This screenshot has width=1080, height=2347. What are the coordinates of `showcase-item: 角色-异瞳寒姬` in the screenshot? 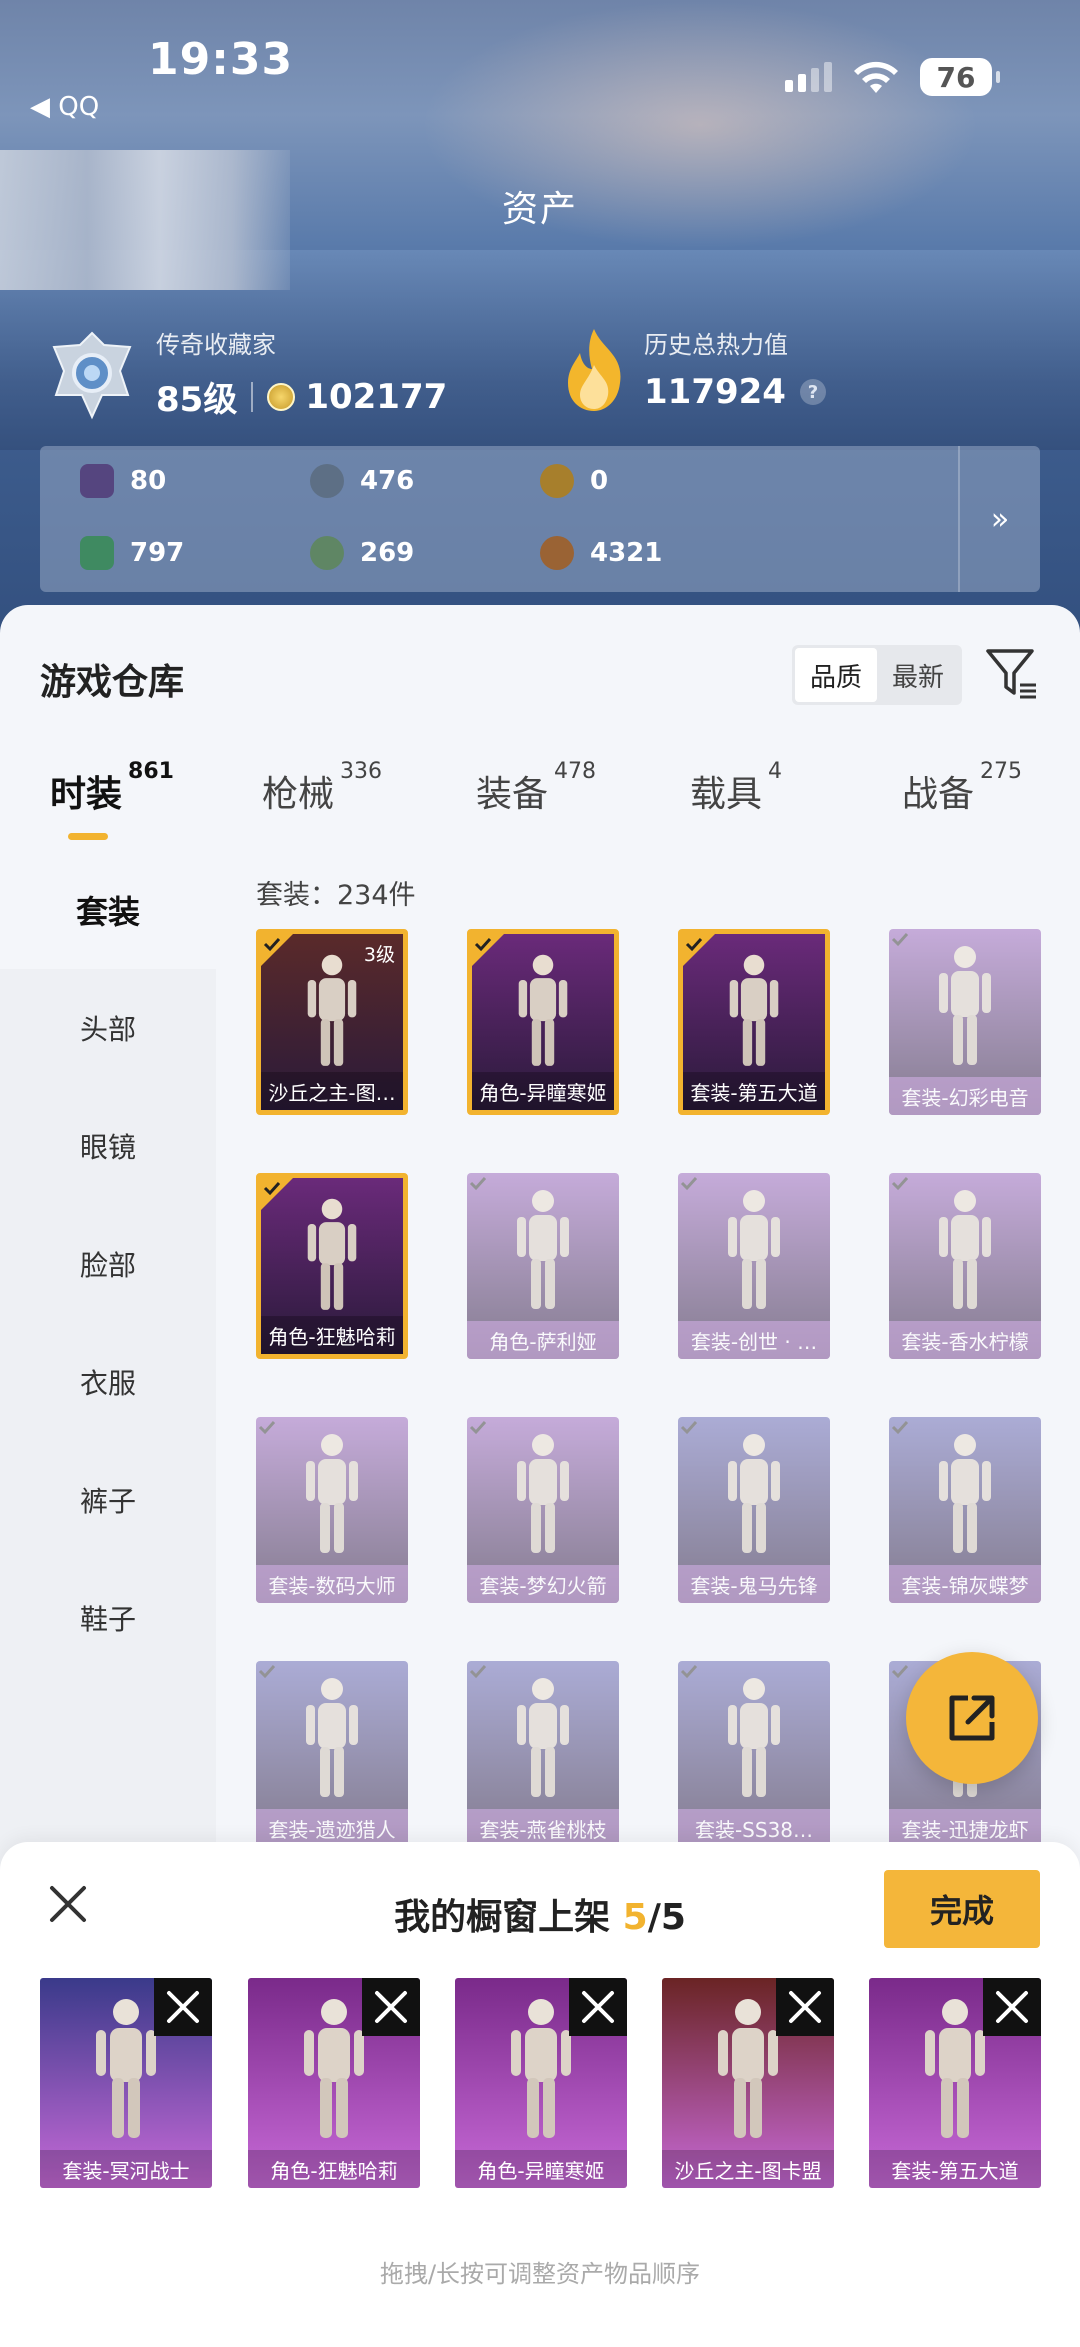 It's located at (541, 2083).